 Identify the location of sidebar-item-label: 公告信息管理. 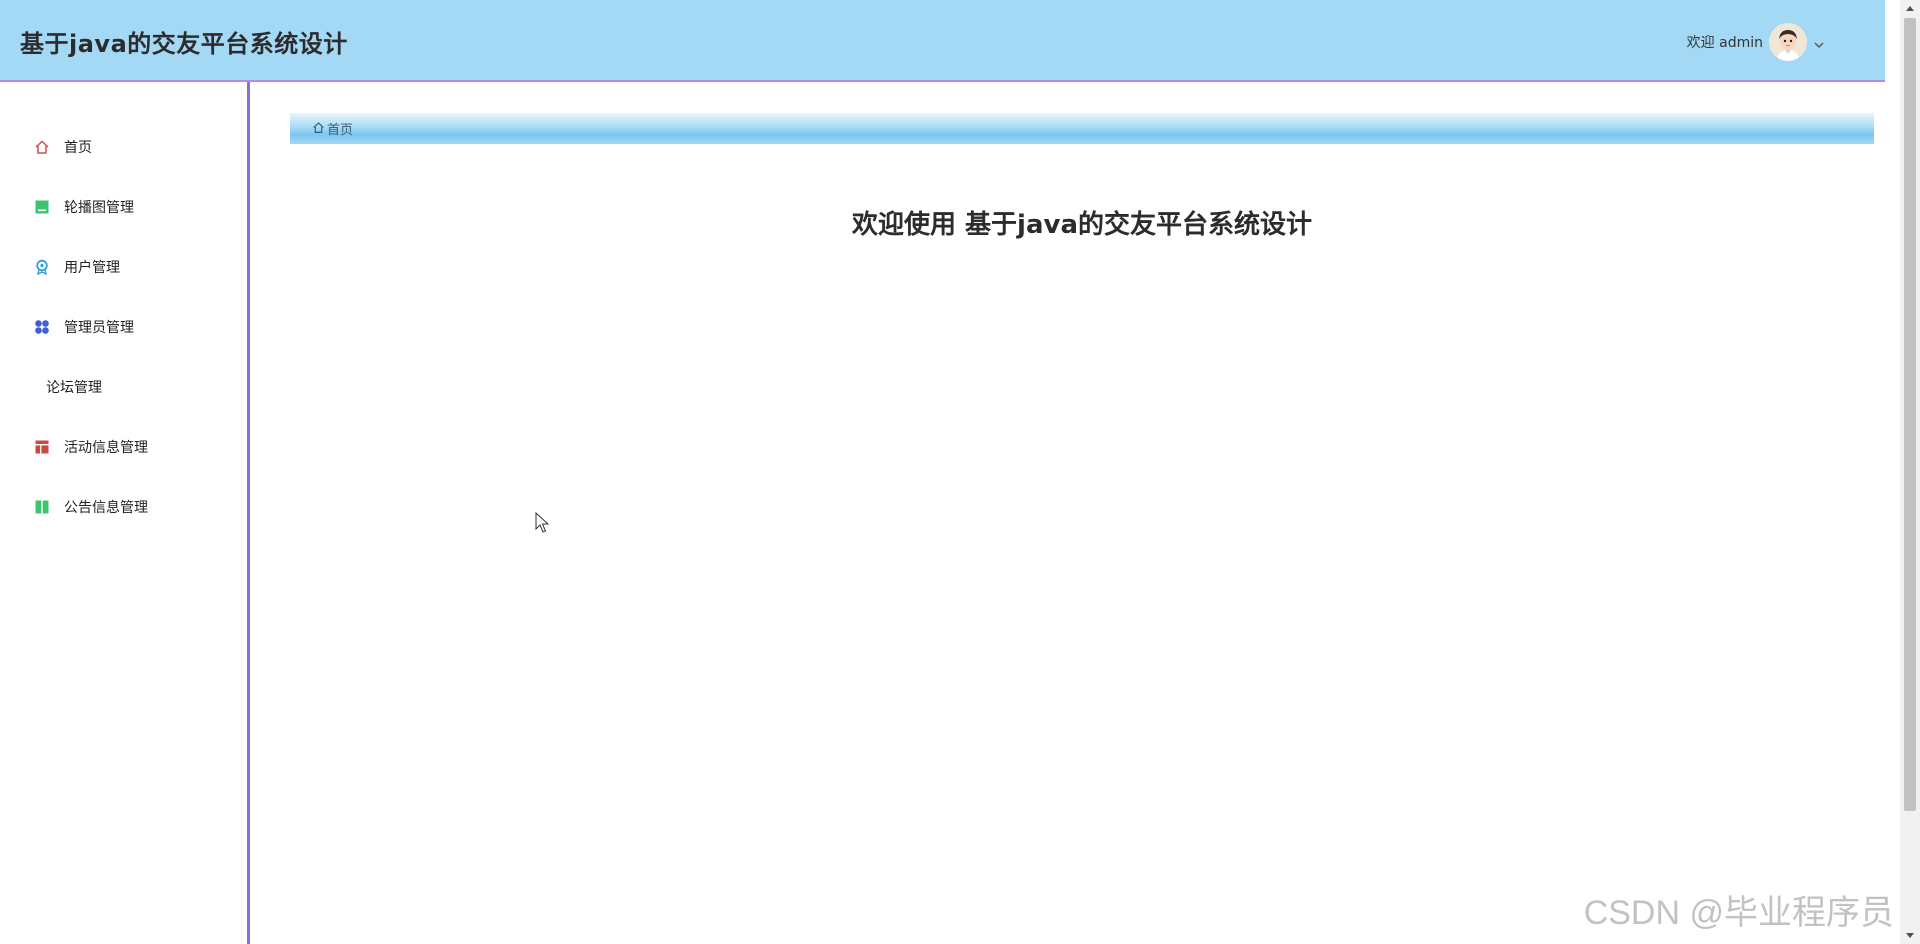
(106, 508).